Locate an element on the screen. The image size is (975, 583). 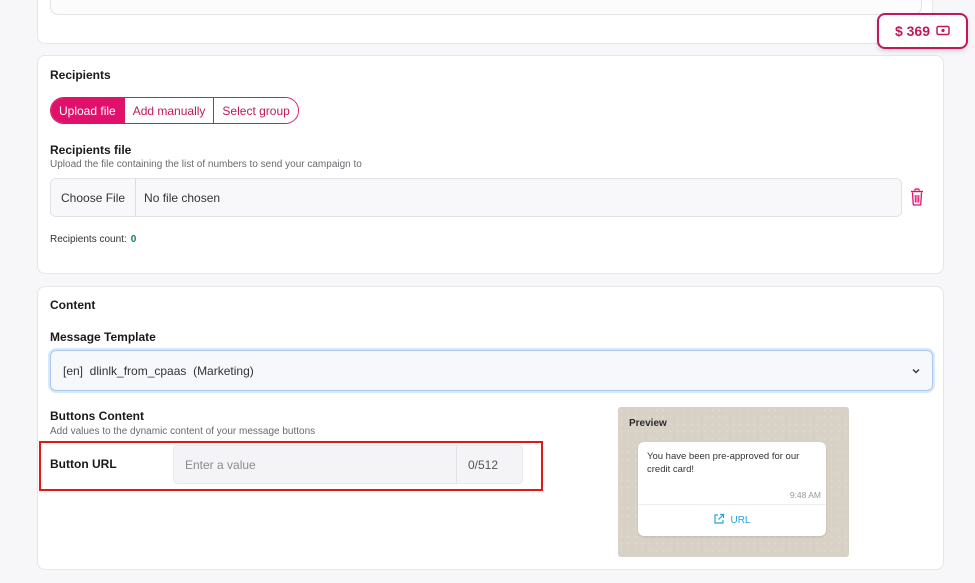
recipients-title: Recipients is located at coordinates (80, 75).